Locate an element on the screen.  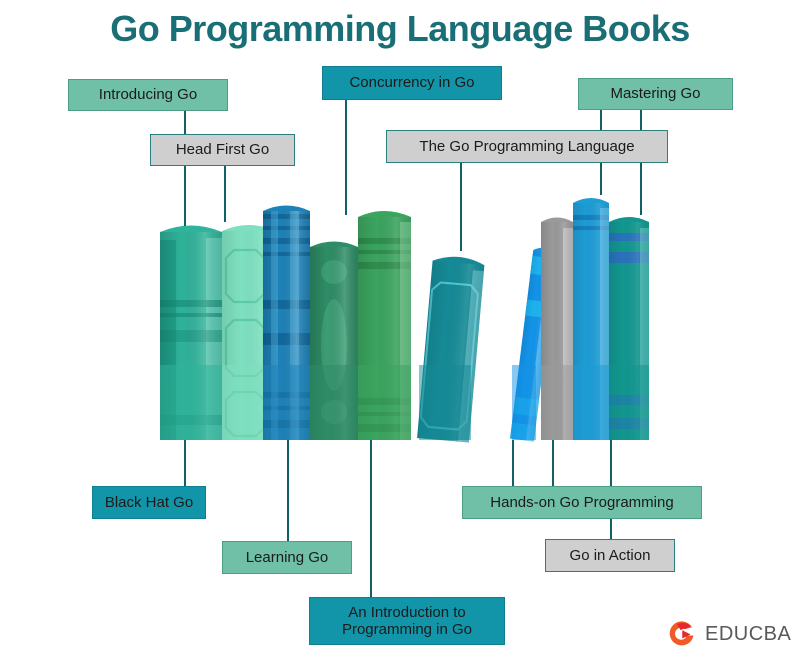
educba-logo-text: EDUCBA is located at coordinates (748, 633).